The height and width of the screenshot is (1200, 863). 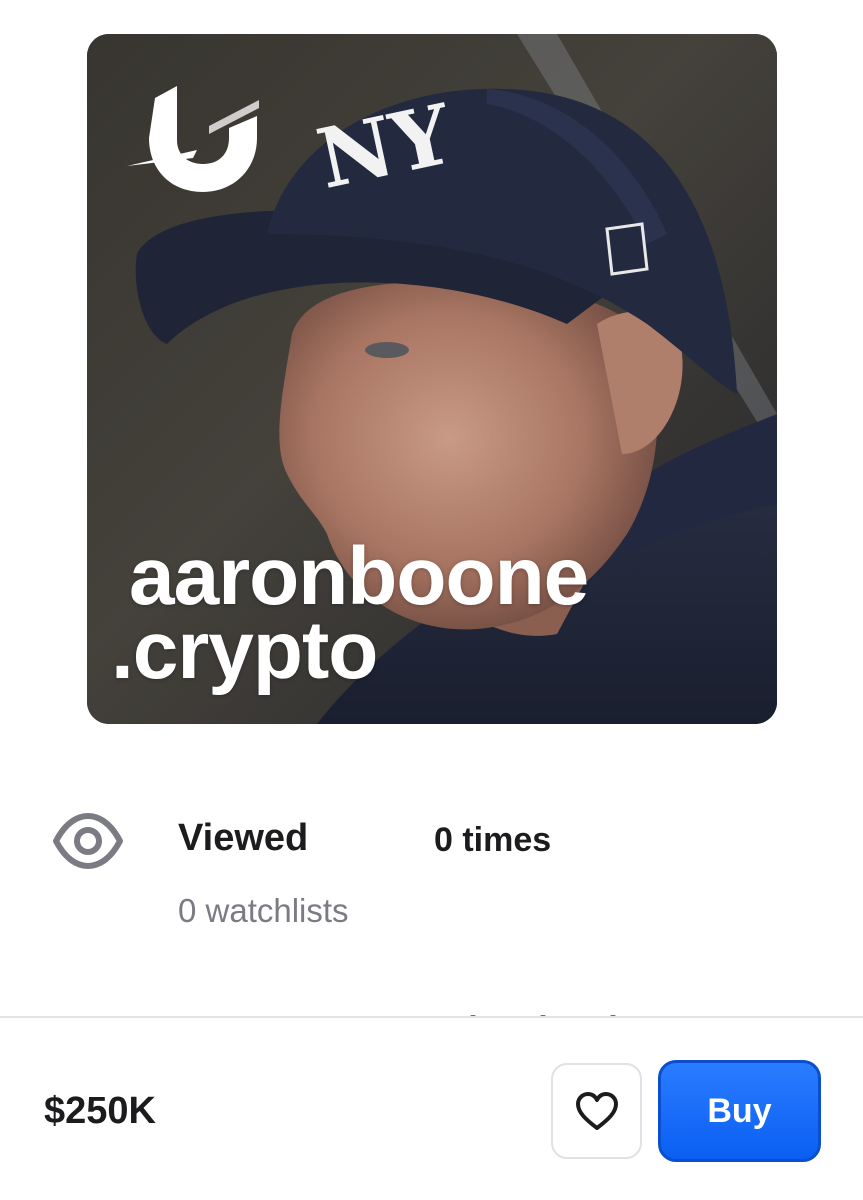 I want to click on watchlists-count: 0 watchlists, so click(x=263, y=910).